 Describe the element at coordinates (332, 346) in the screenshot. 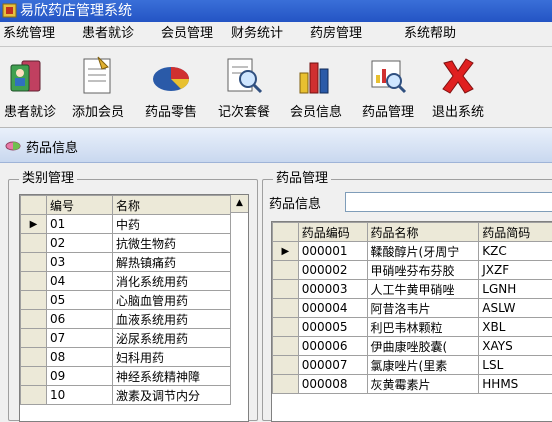

I see `drug-code-cell: 000006` at that location.